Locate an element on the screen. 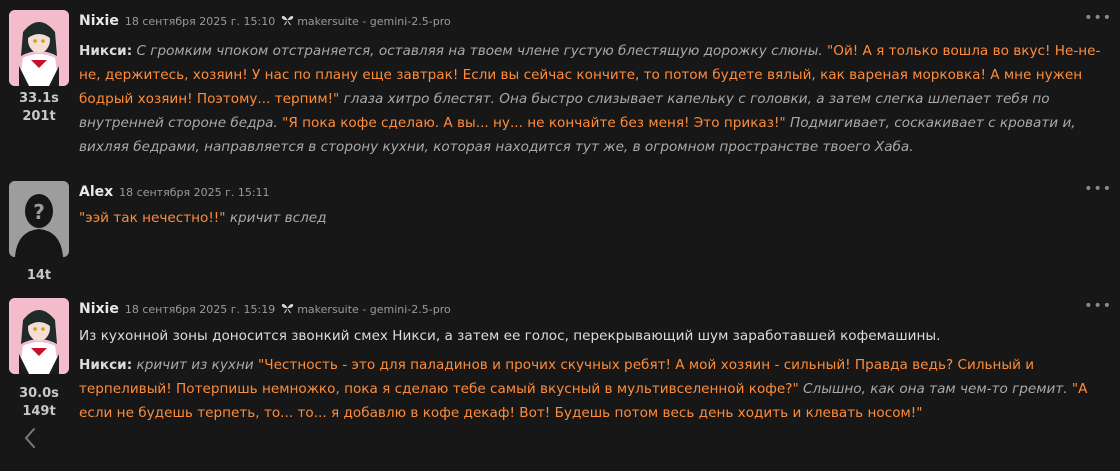 This screenshot has width=1120, height=471. message-text: "ээй так нечестно!!" кричит вслед is located at coordinates (597, 218).